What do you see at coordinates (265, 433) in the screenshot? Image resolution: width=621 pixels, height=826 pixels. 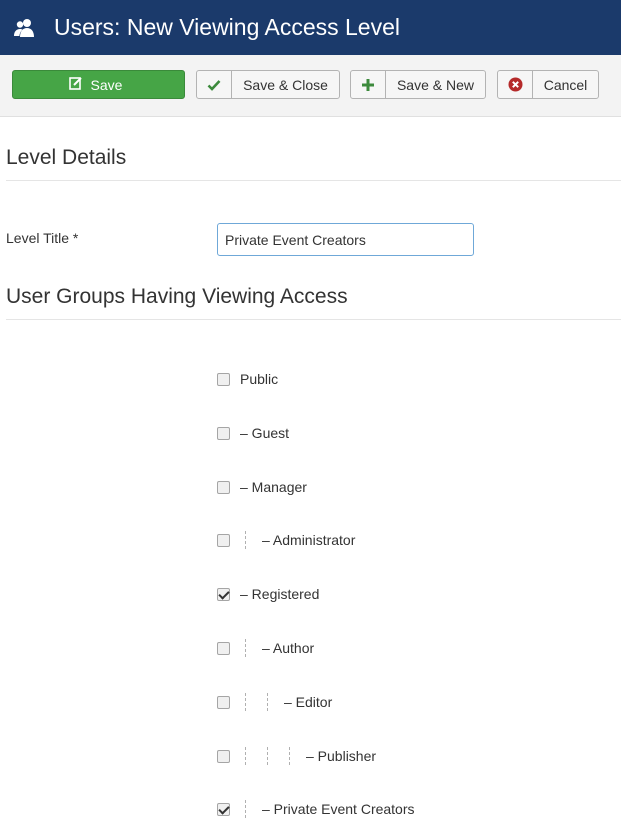 I see `group-label: – Guest` at bounding box center [265, 433].